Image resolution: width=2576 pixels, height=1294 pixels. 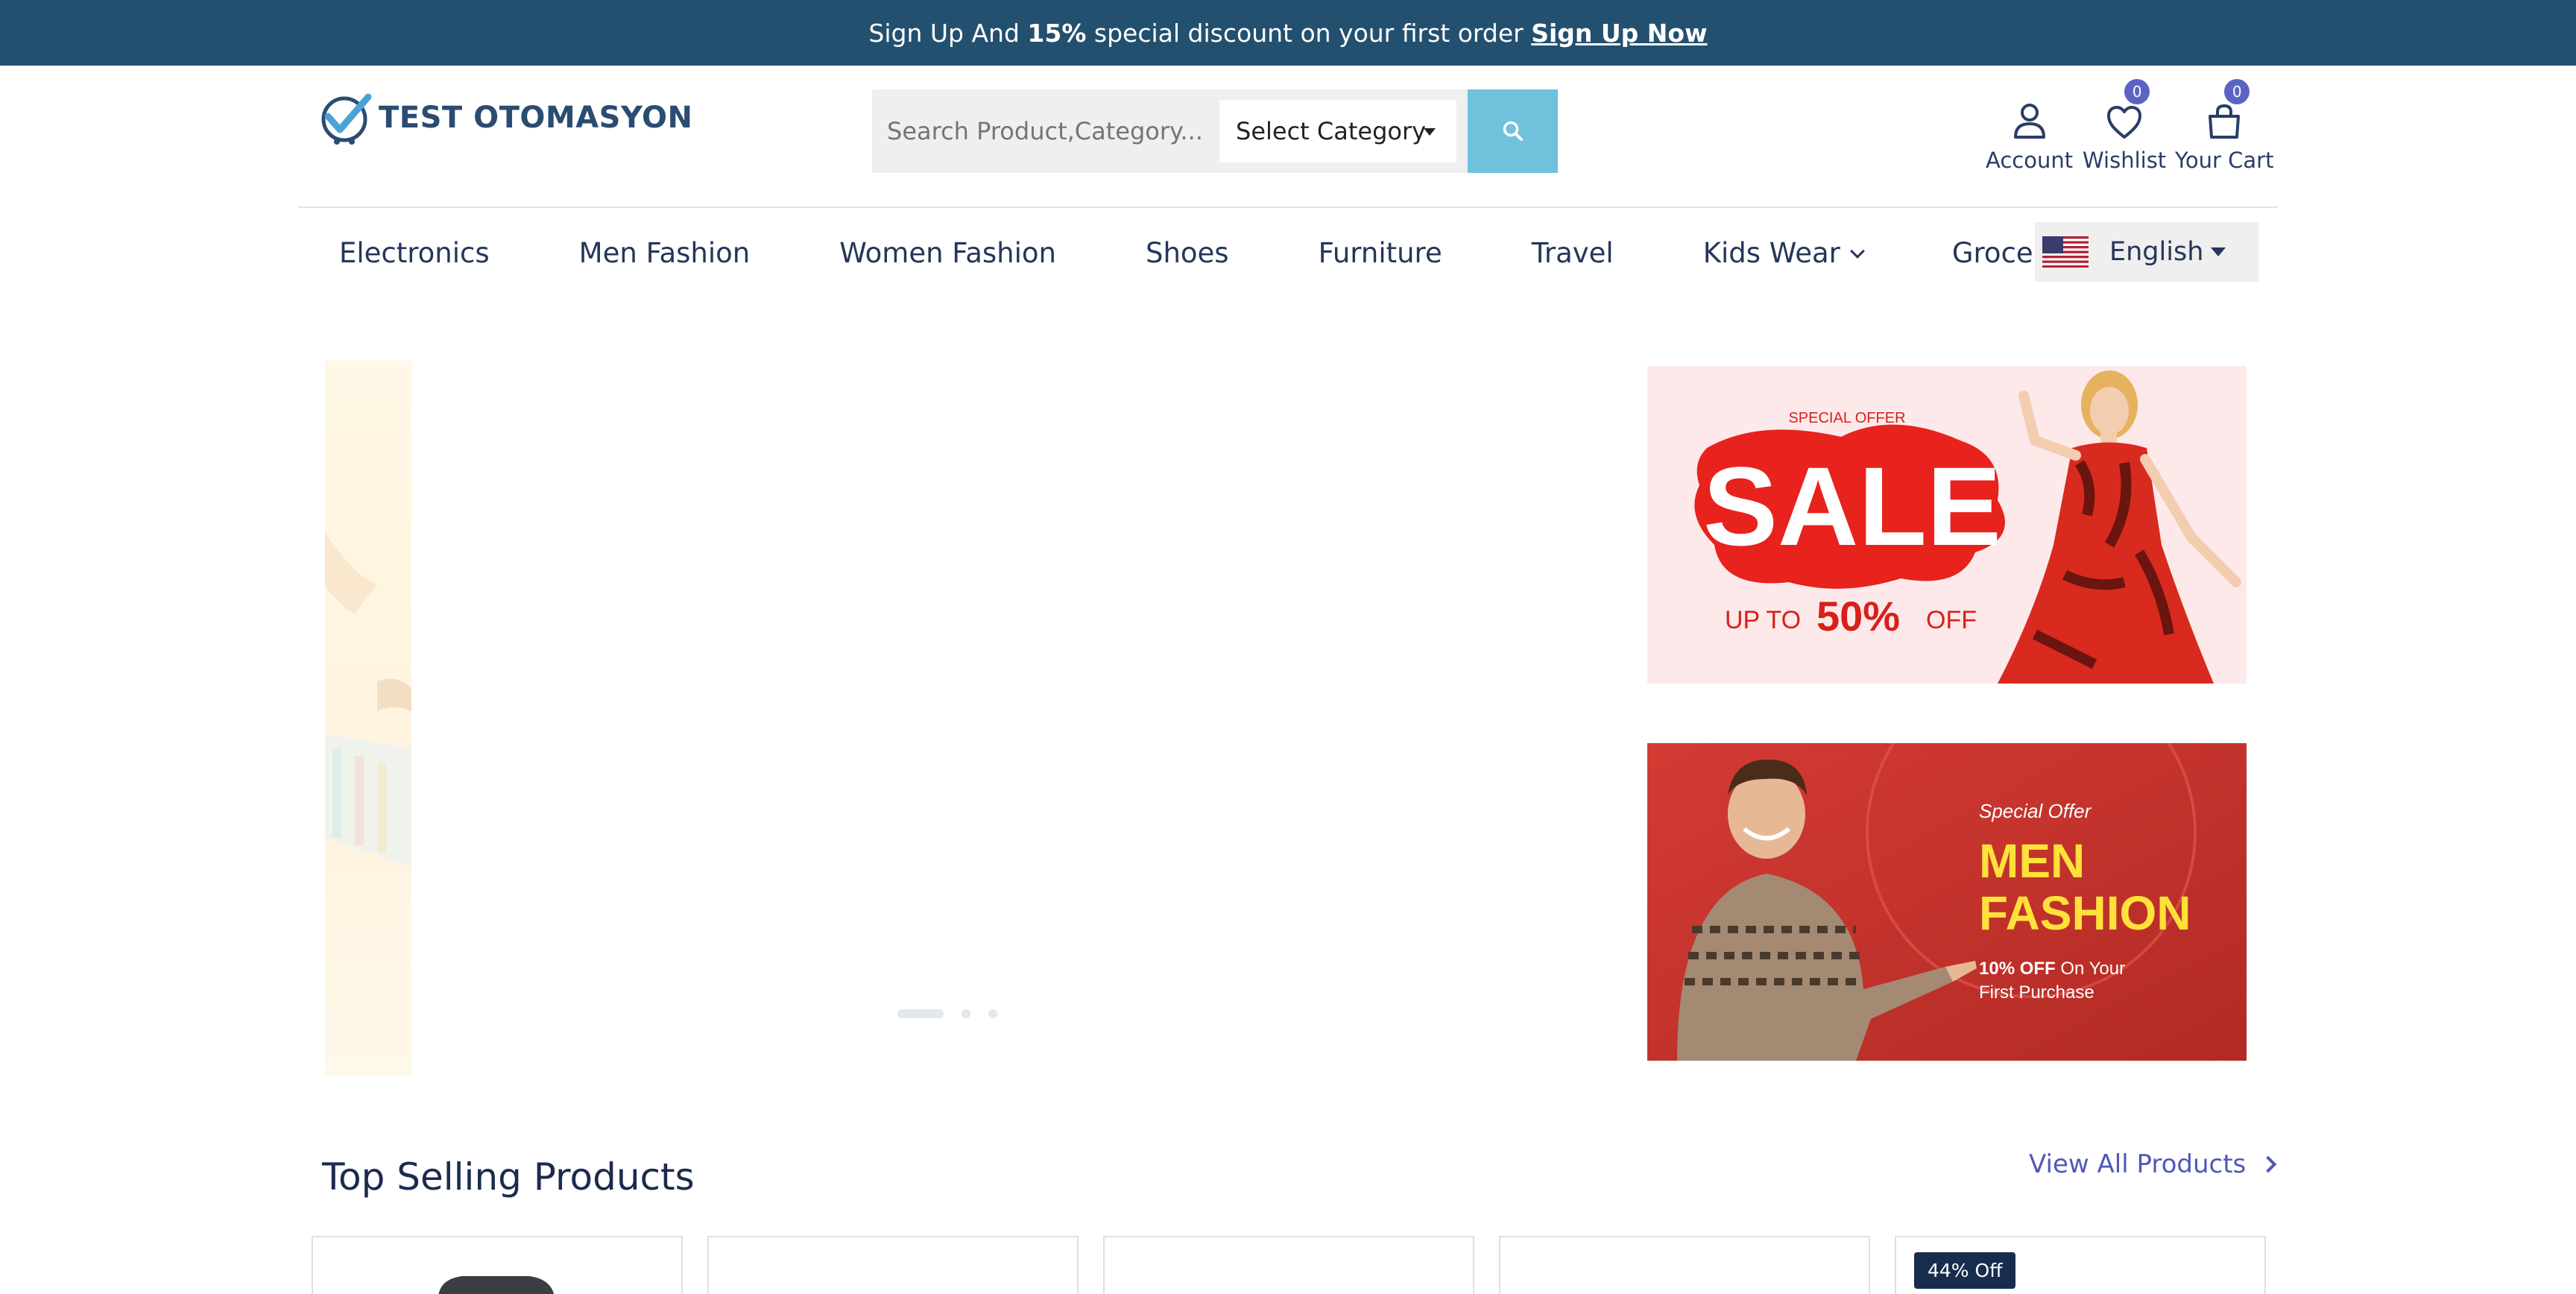 I want to click on nav-item-men-fashion: Men Fashion, so click(x=665, y=253).